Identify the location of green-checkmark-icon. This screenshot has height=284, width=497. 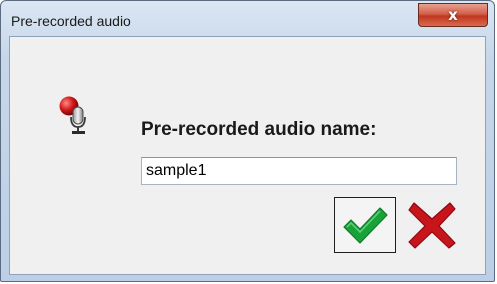
(365, 225).